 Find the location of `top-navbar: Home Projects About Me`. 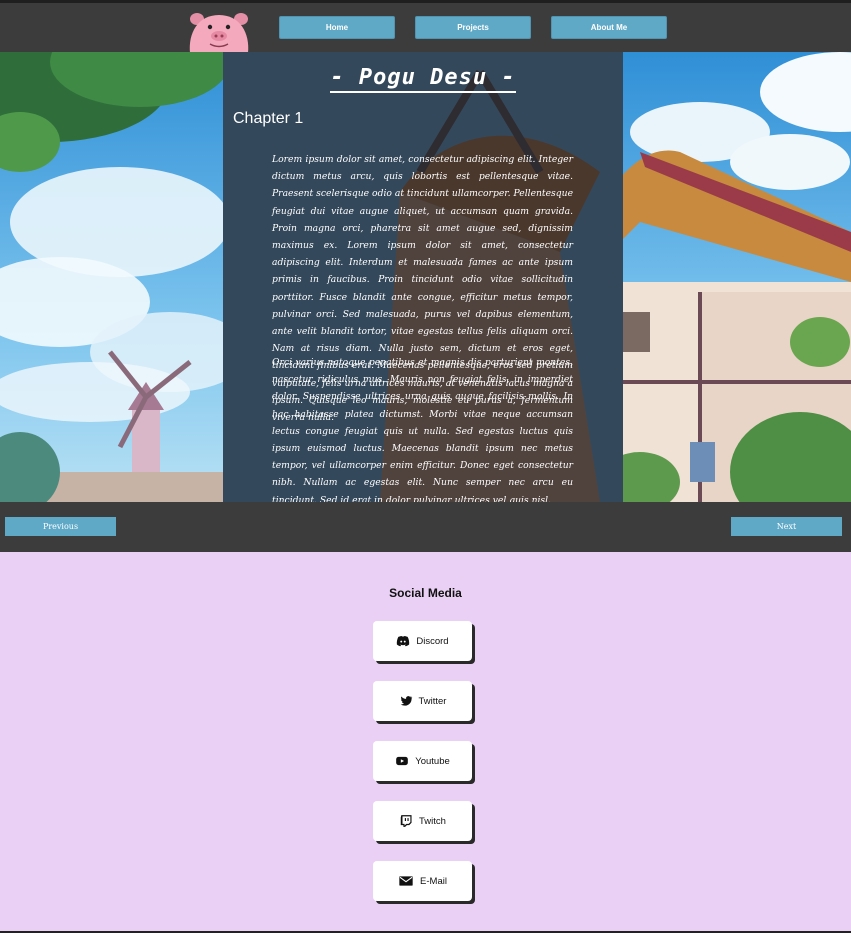

top-navbar: Home Projects About Me is located at coordinates (425, 27).